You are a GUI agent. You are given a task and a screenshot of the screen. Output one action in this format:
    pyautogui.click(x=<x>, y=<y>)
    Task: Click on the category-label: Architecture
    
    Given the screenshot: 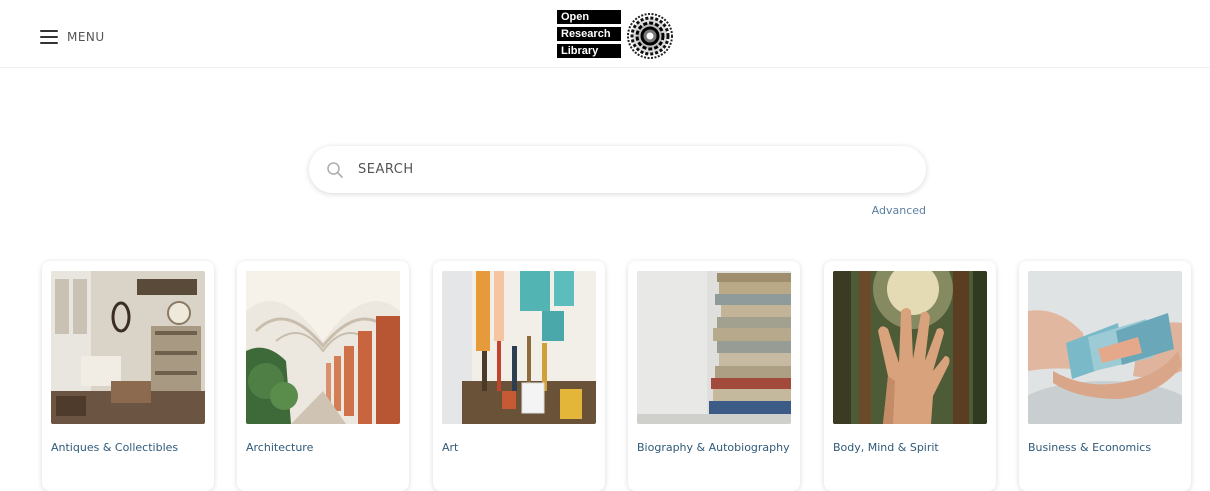 What is the action you would take?
    pyautogui.click(x=280, y=447)
    